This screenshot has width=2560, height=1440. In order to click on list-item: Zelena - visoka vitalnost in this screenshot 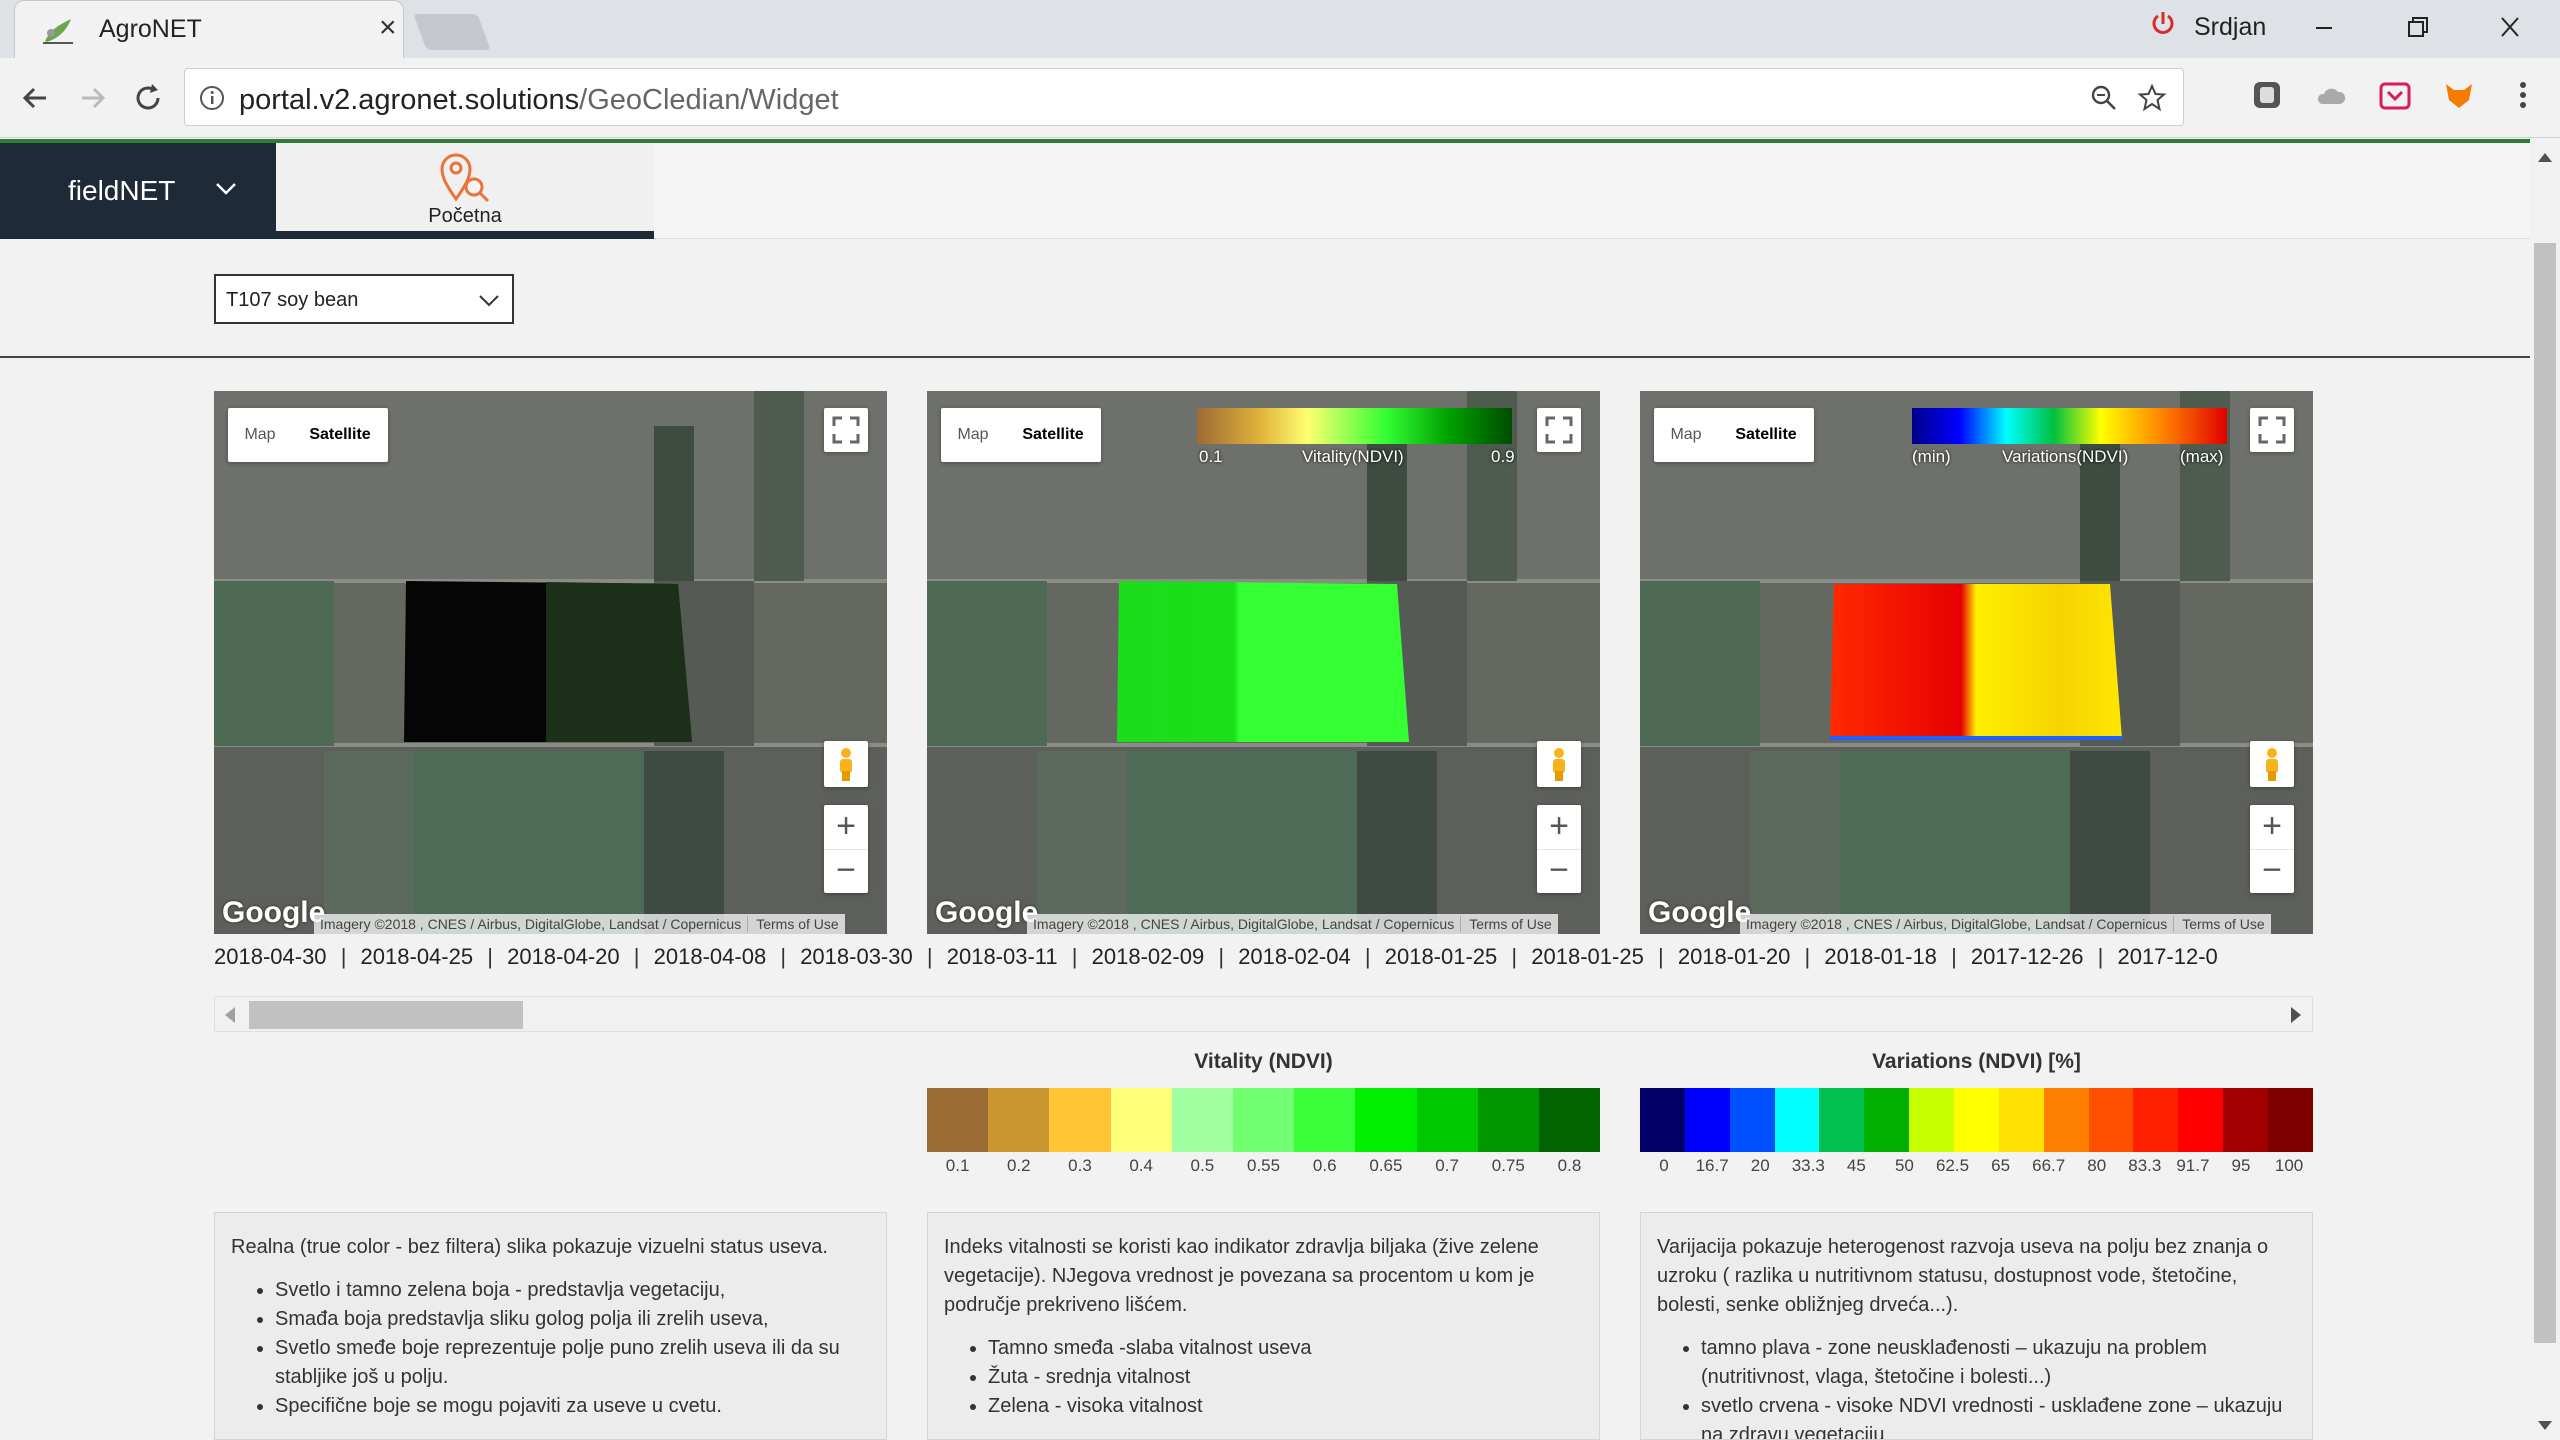, I will do `click(1285, 1406)`.